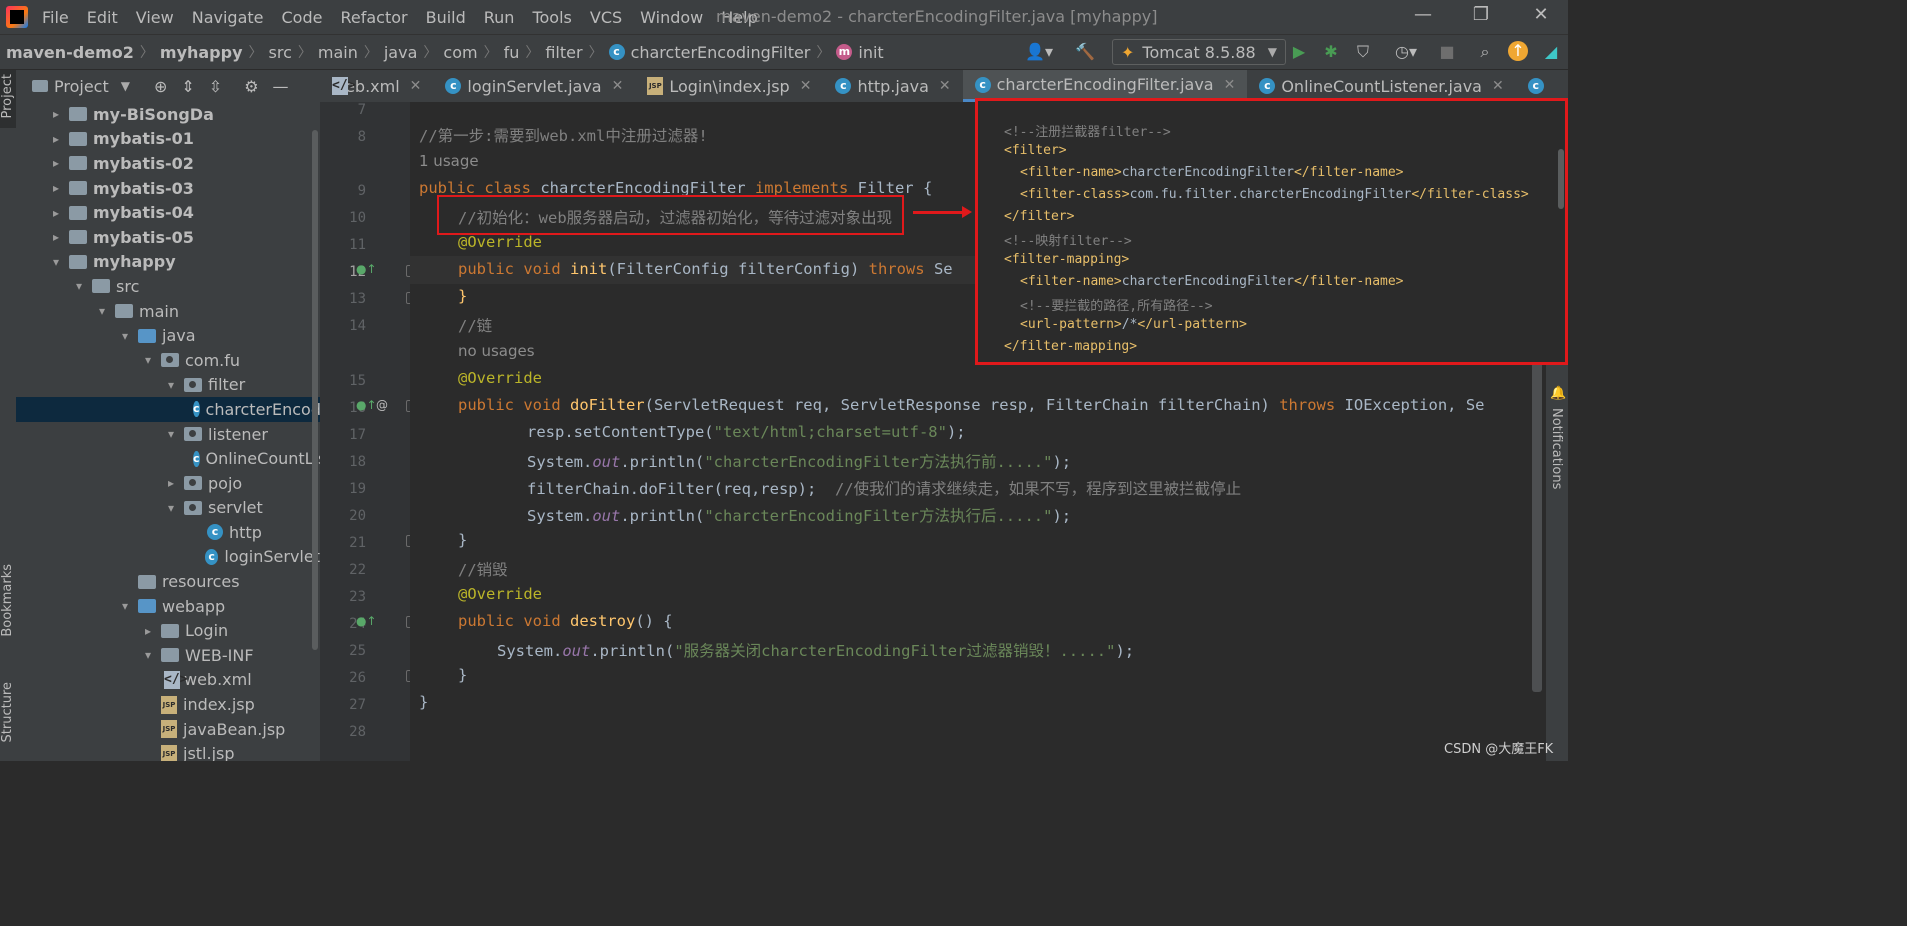 The image size is (1907, 926). I want to click on usage-hint: 1 usage, so click(449, 161).